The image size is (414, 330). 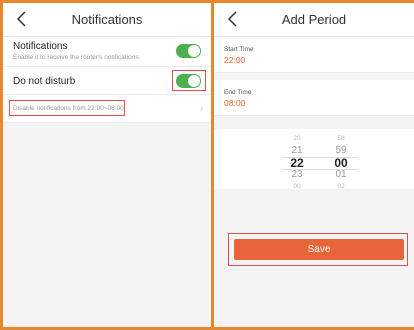 I want to click on hour-option: 20, so click(x=297, y=138).